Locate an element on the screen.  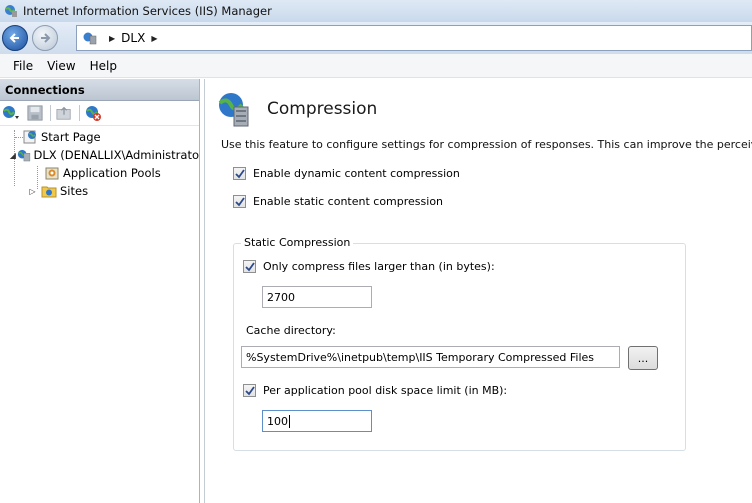
tree-item-start-page: Start Page is located at coordinates (99, 137).